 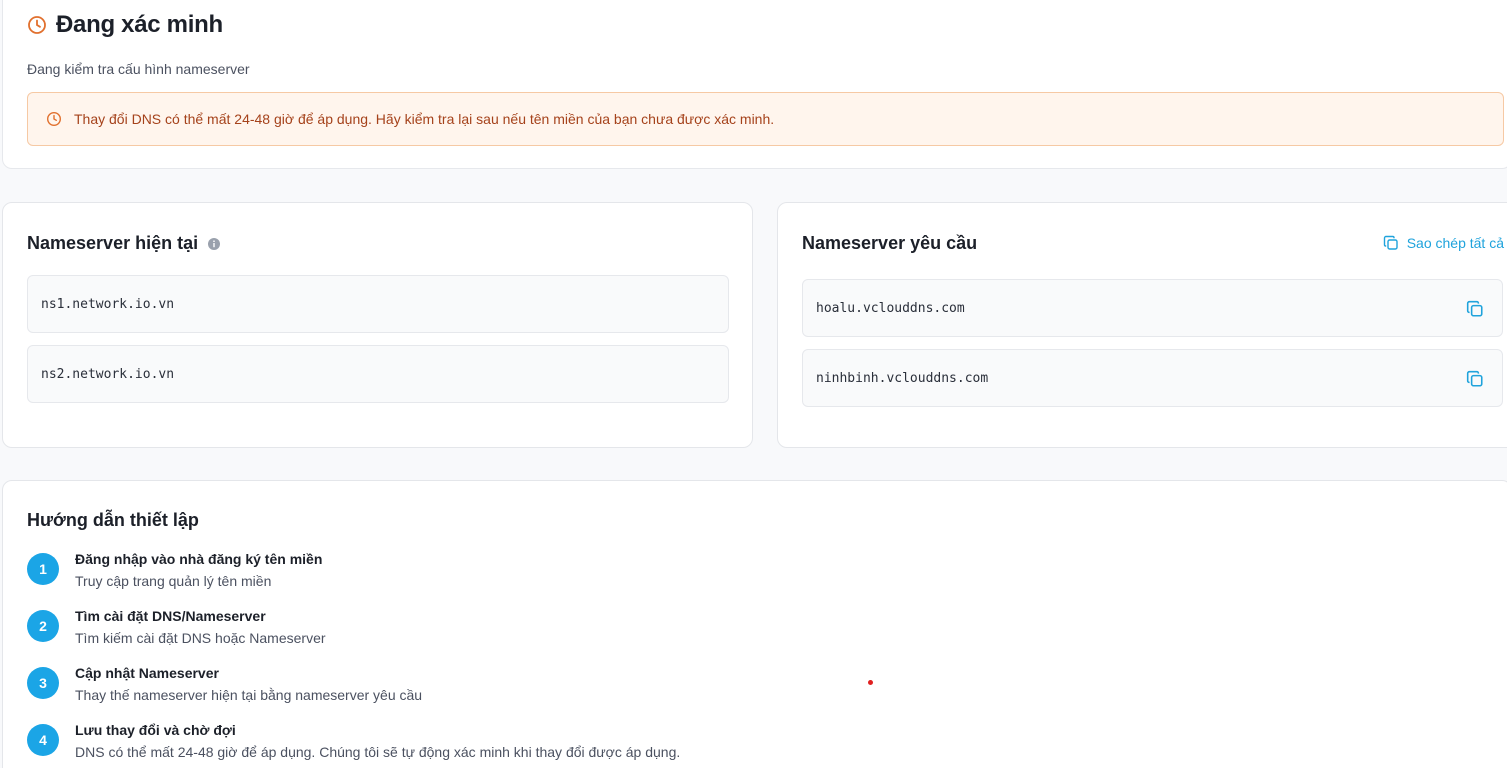 What do you see at coordinates (870, 682) in the screenshot?
I see `cursor-dot` at bounding box center [870, 682].